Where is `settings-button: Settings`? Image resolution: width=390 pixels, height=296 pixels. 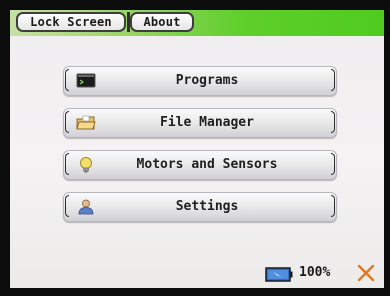 settings-button: Settings is located at coordinates (200, 207).